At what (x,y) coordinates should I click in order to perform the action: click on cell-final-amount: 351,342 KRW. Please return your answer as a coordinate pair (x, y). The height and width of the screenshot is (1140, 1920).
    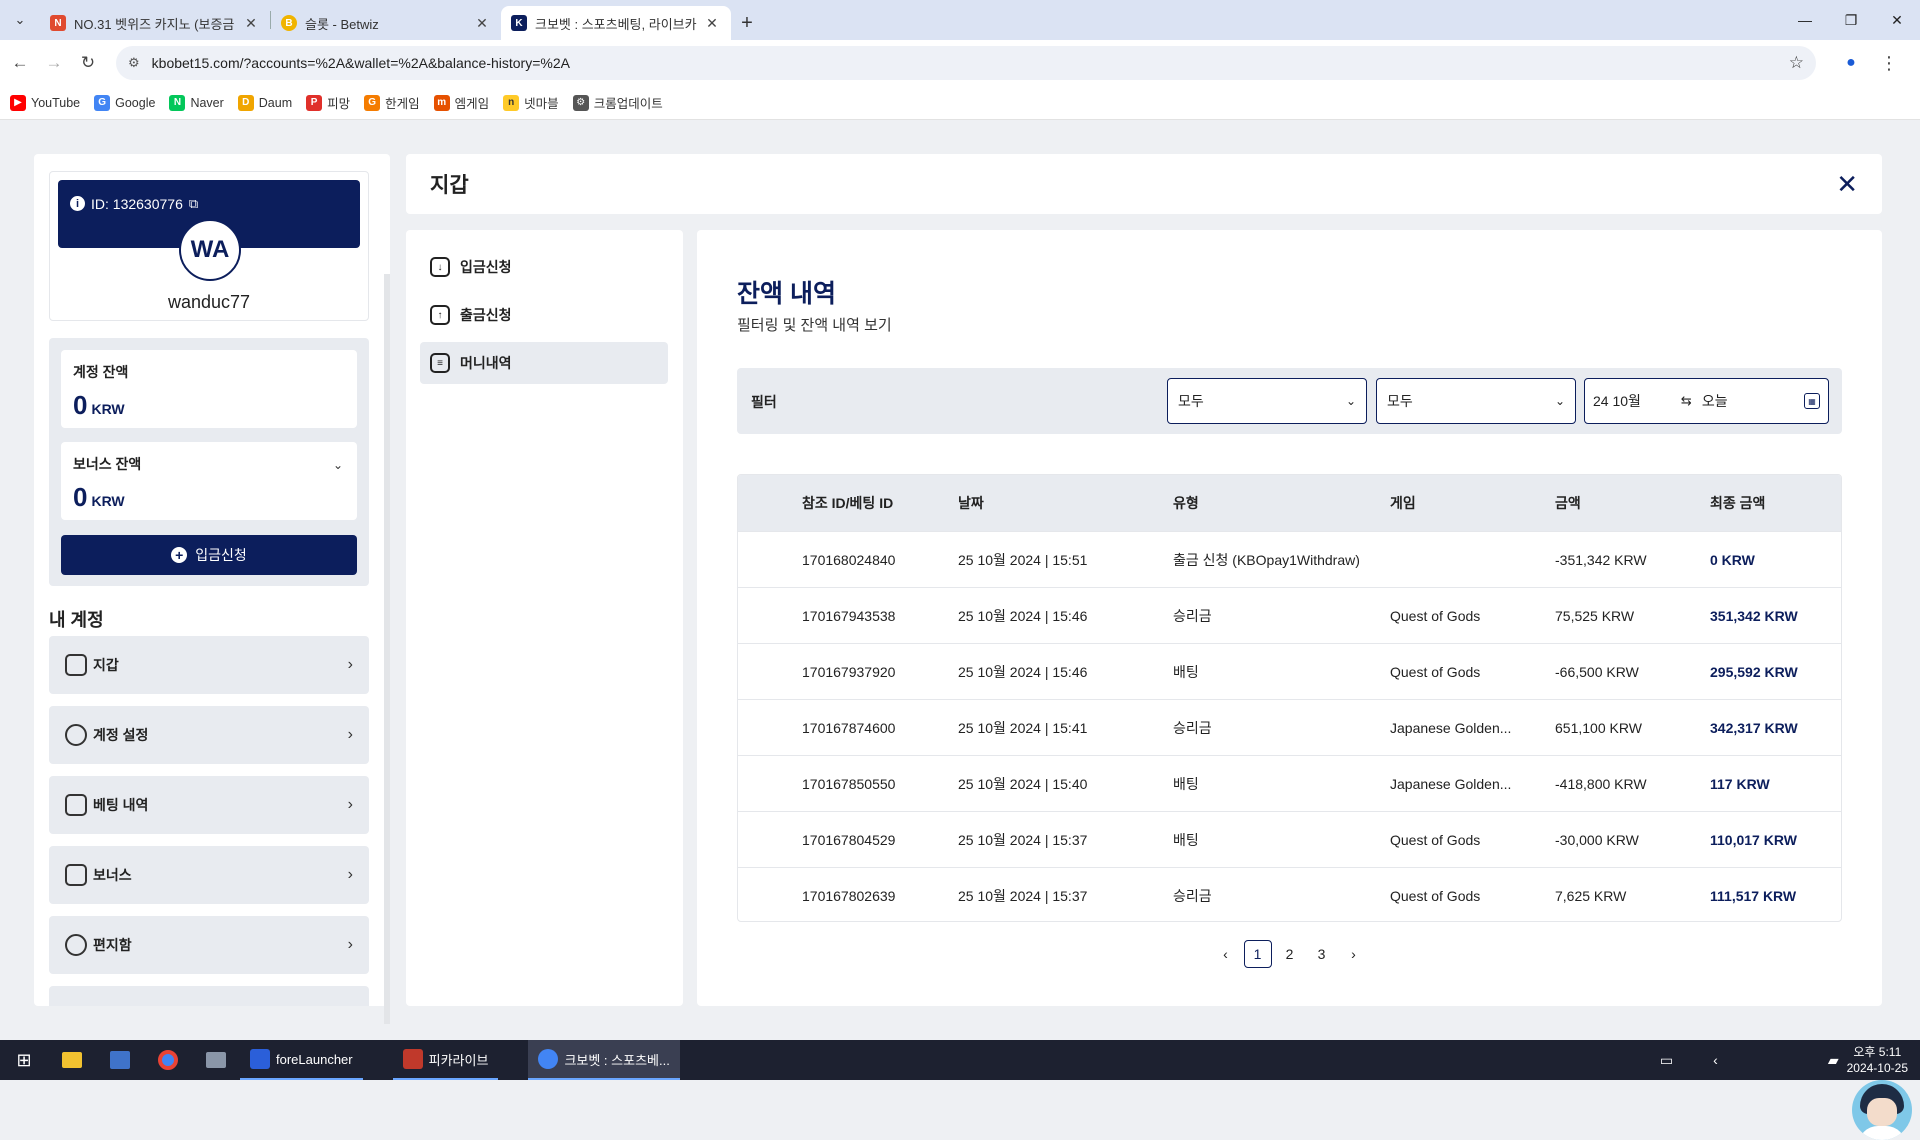
    Looking at the image, I should click on (1754, 615).